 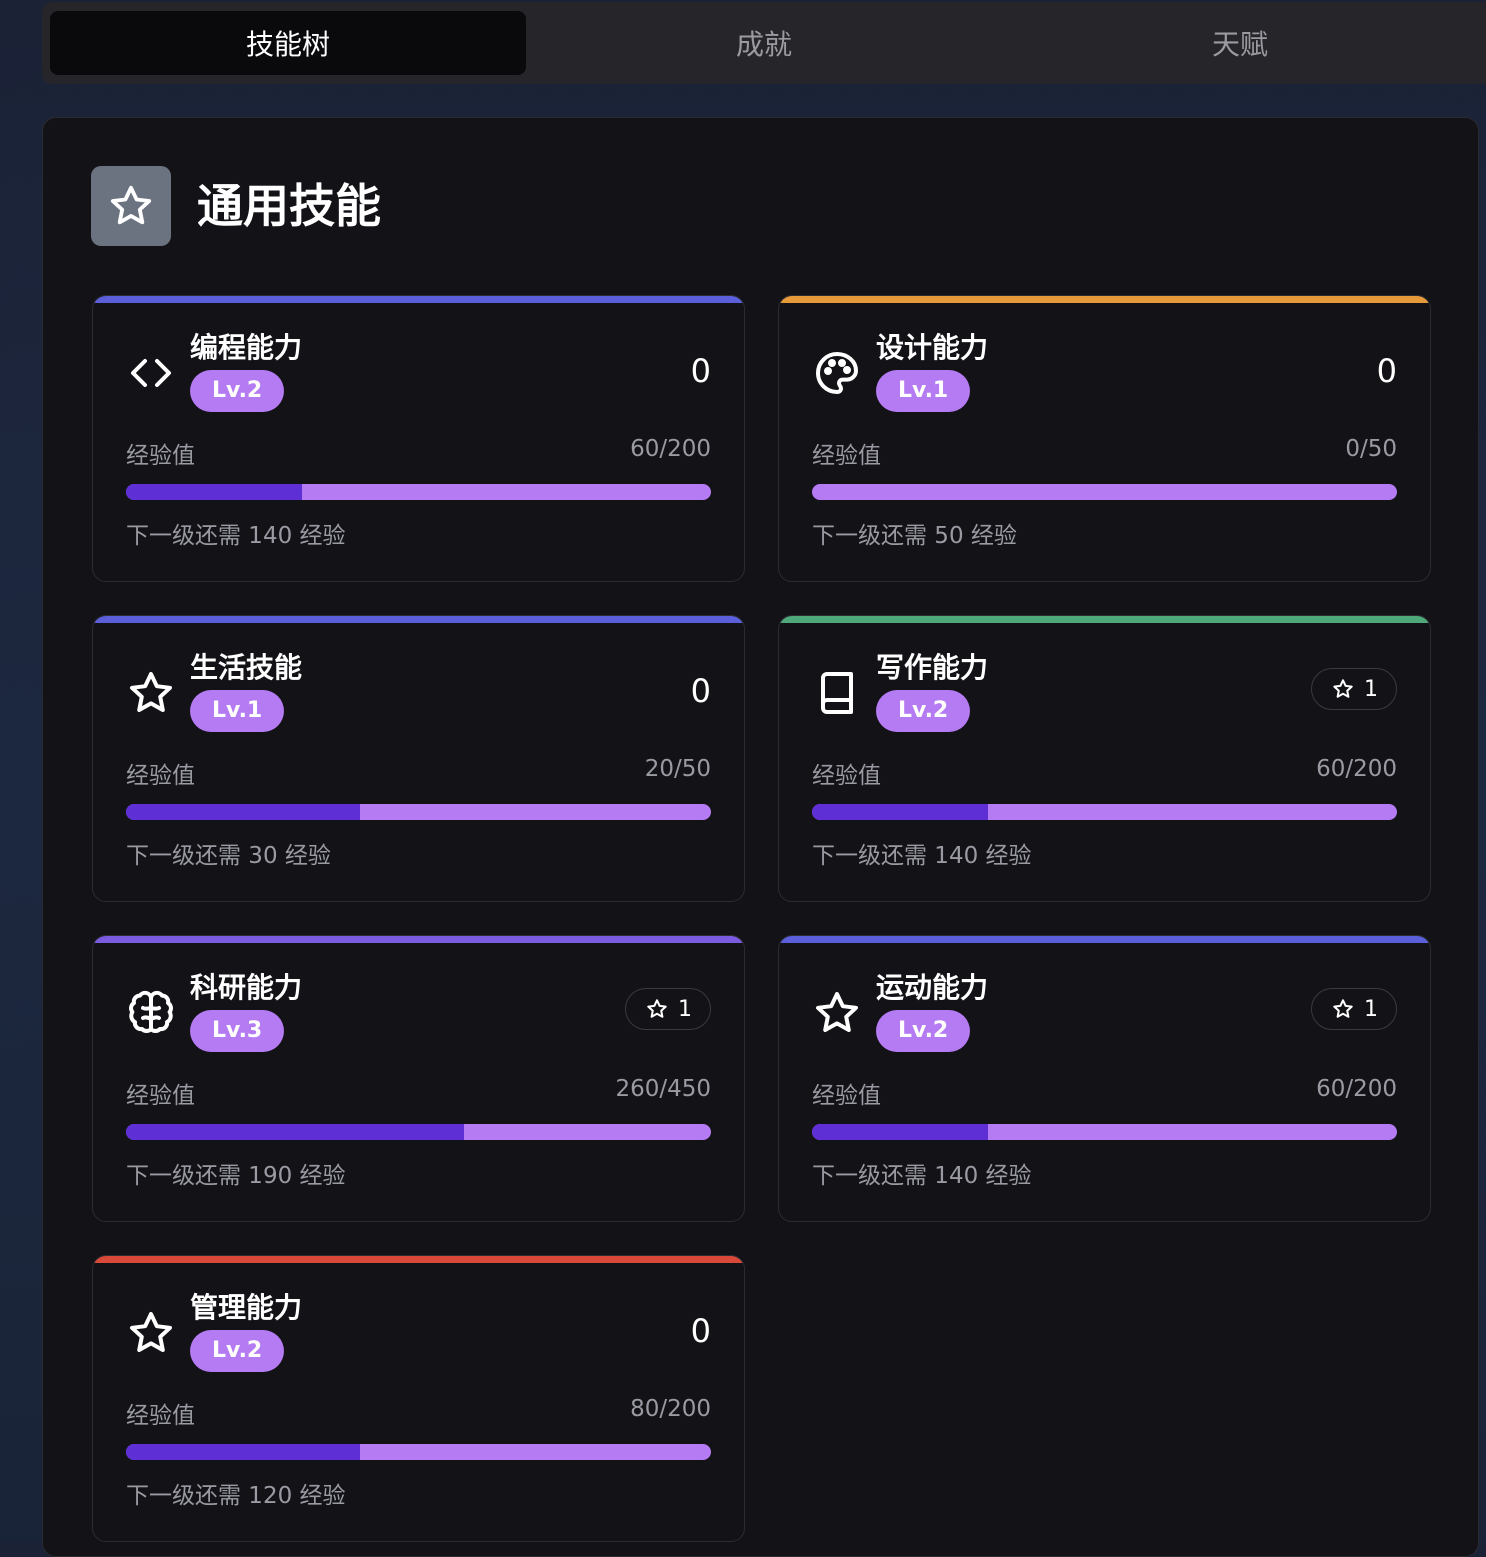 I want to click on exp-value: 260/450, so click(x=663, y=1089).